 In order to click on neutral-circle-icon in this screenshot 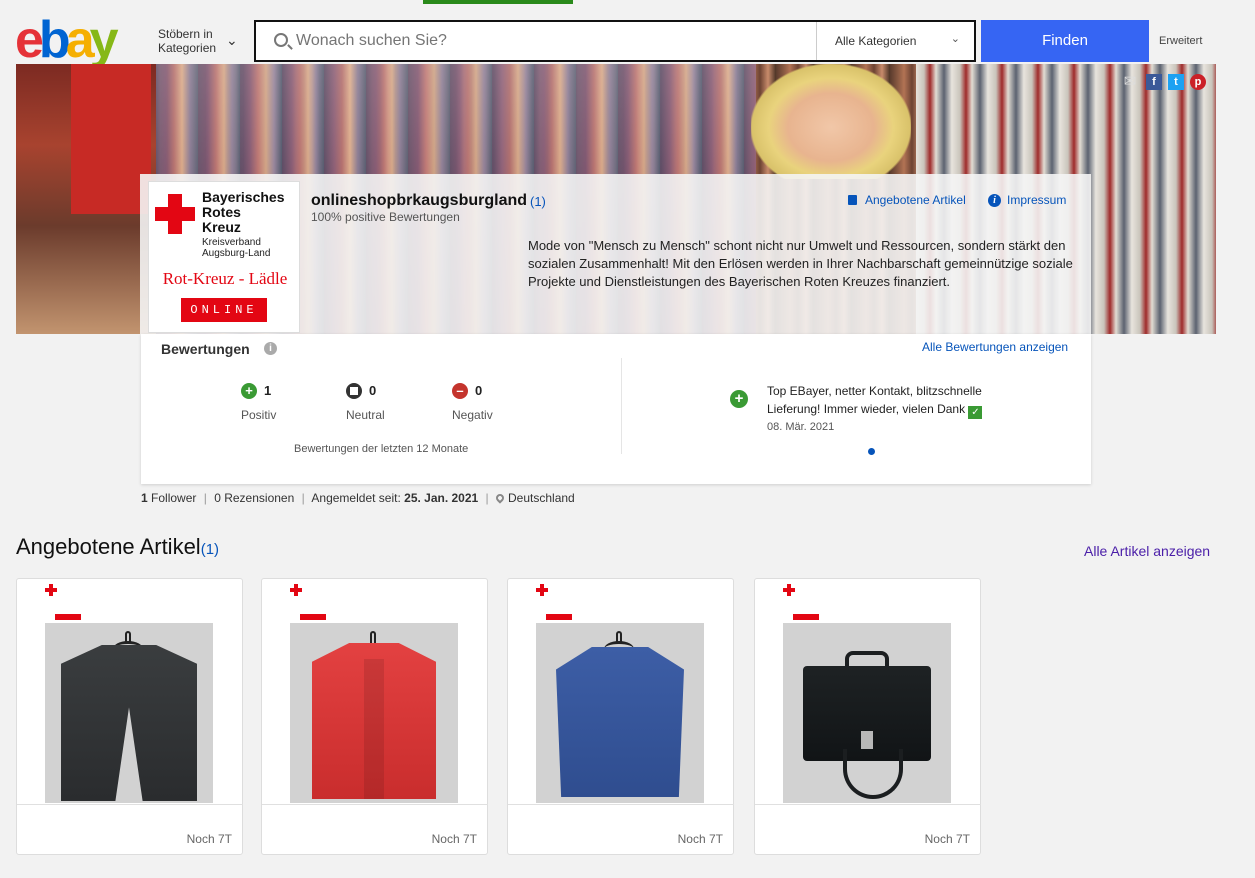, I will do `click(354, 391)`.